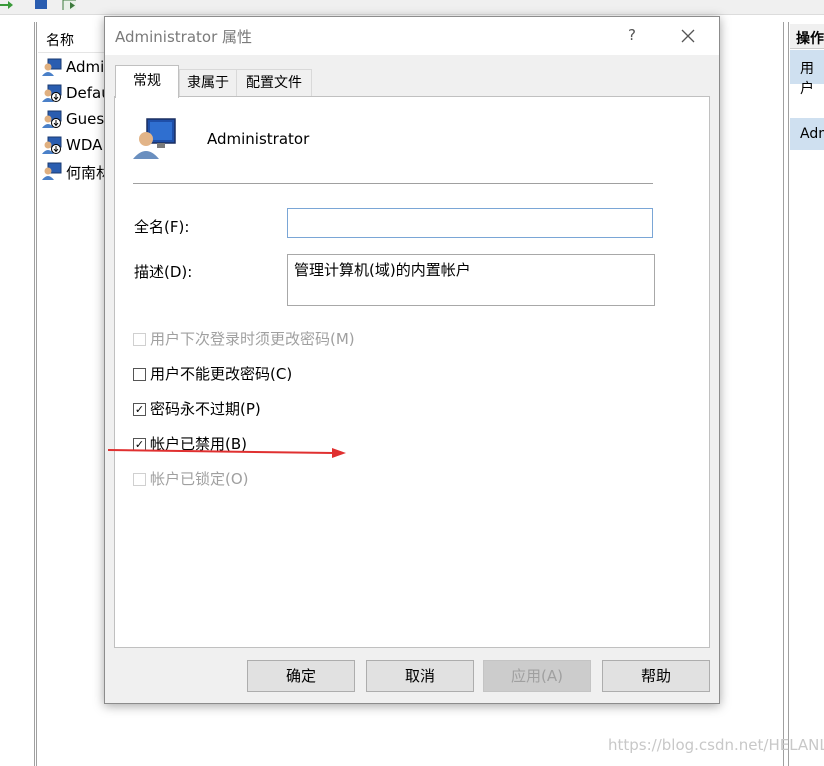 The height and width of the screenshot is (766, 824). What do you see at coordinates (77, 171) in the screenshot?
I see `list-item: 何南林` at bounding box center [77, 171].